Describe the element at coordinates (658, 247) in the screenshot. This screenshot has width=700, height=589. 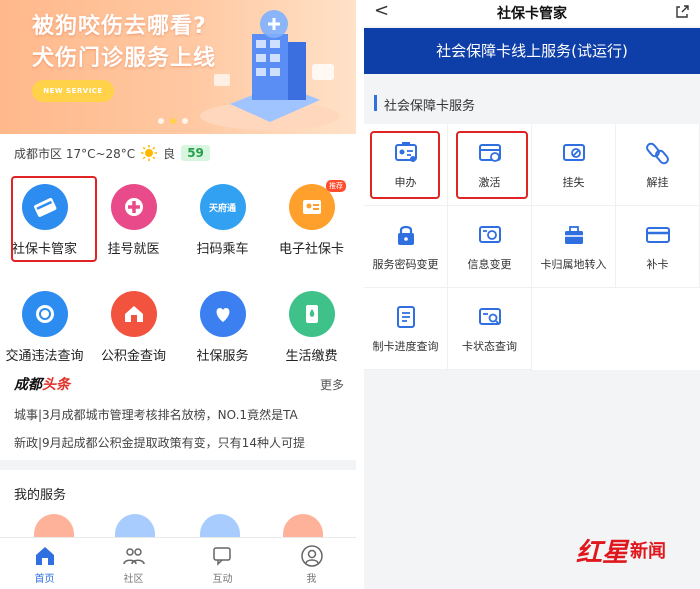
I see `service-reissue-card: 补卡` at that location.